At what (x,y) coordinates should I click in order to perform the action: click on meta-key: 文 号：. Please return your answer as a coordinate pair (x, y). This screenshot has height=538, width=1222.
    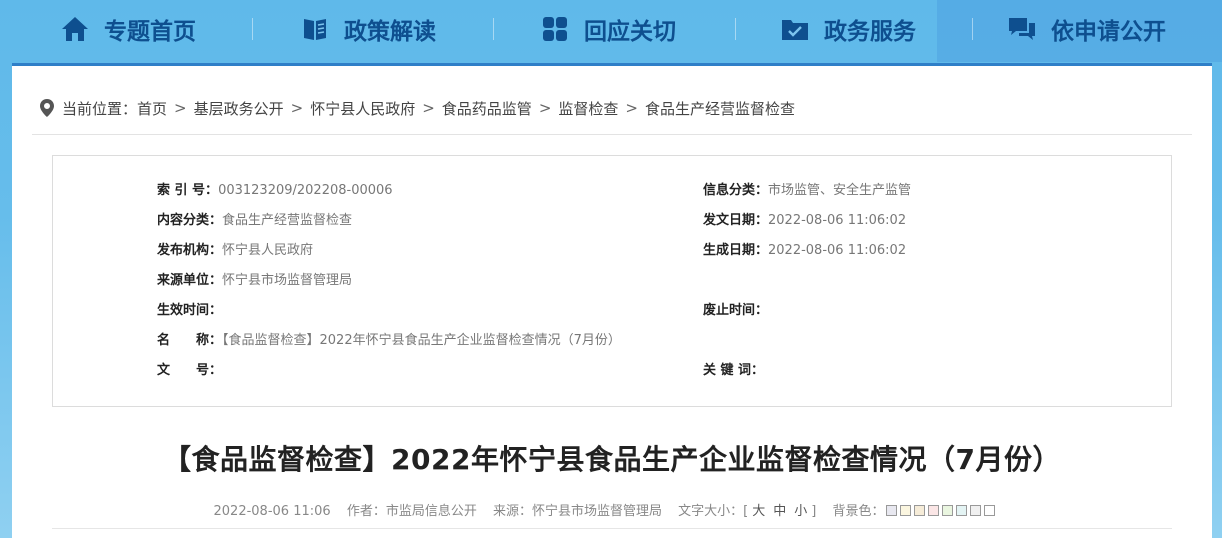
    Looking at the image, I should click on (190, 370).